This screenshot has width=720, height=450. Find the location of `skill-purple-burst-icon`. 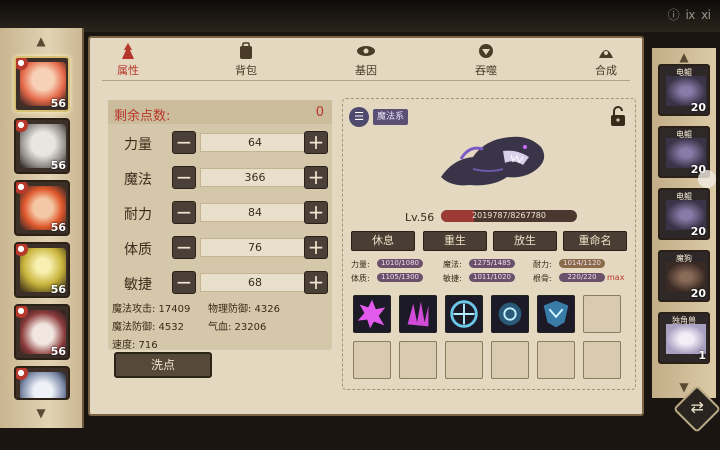

skill-purple-burst-icon is located at coordinates (371, 314).